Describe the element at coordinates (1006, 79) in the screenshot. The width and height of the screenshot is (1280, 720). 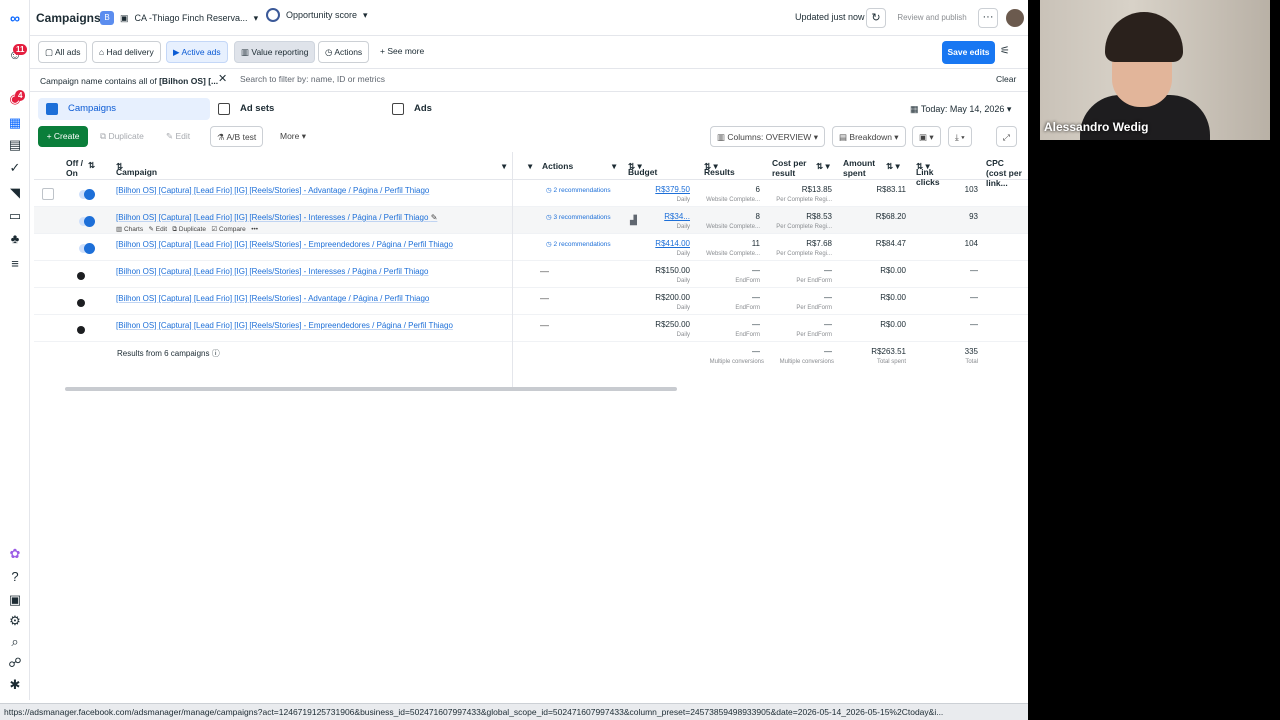
I see `clear-button: Clear` at that location.